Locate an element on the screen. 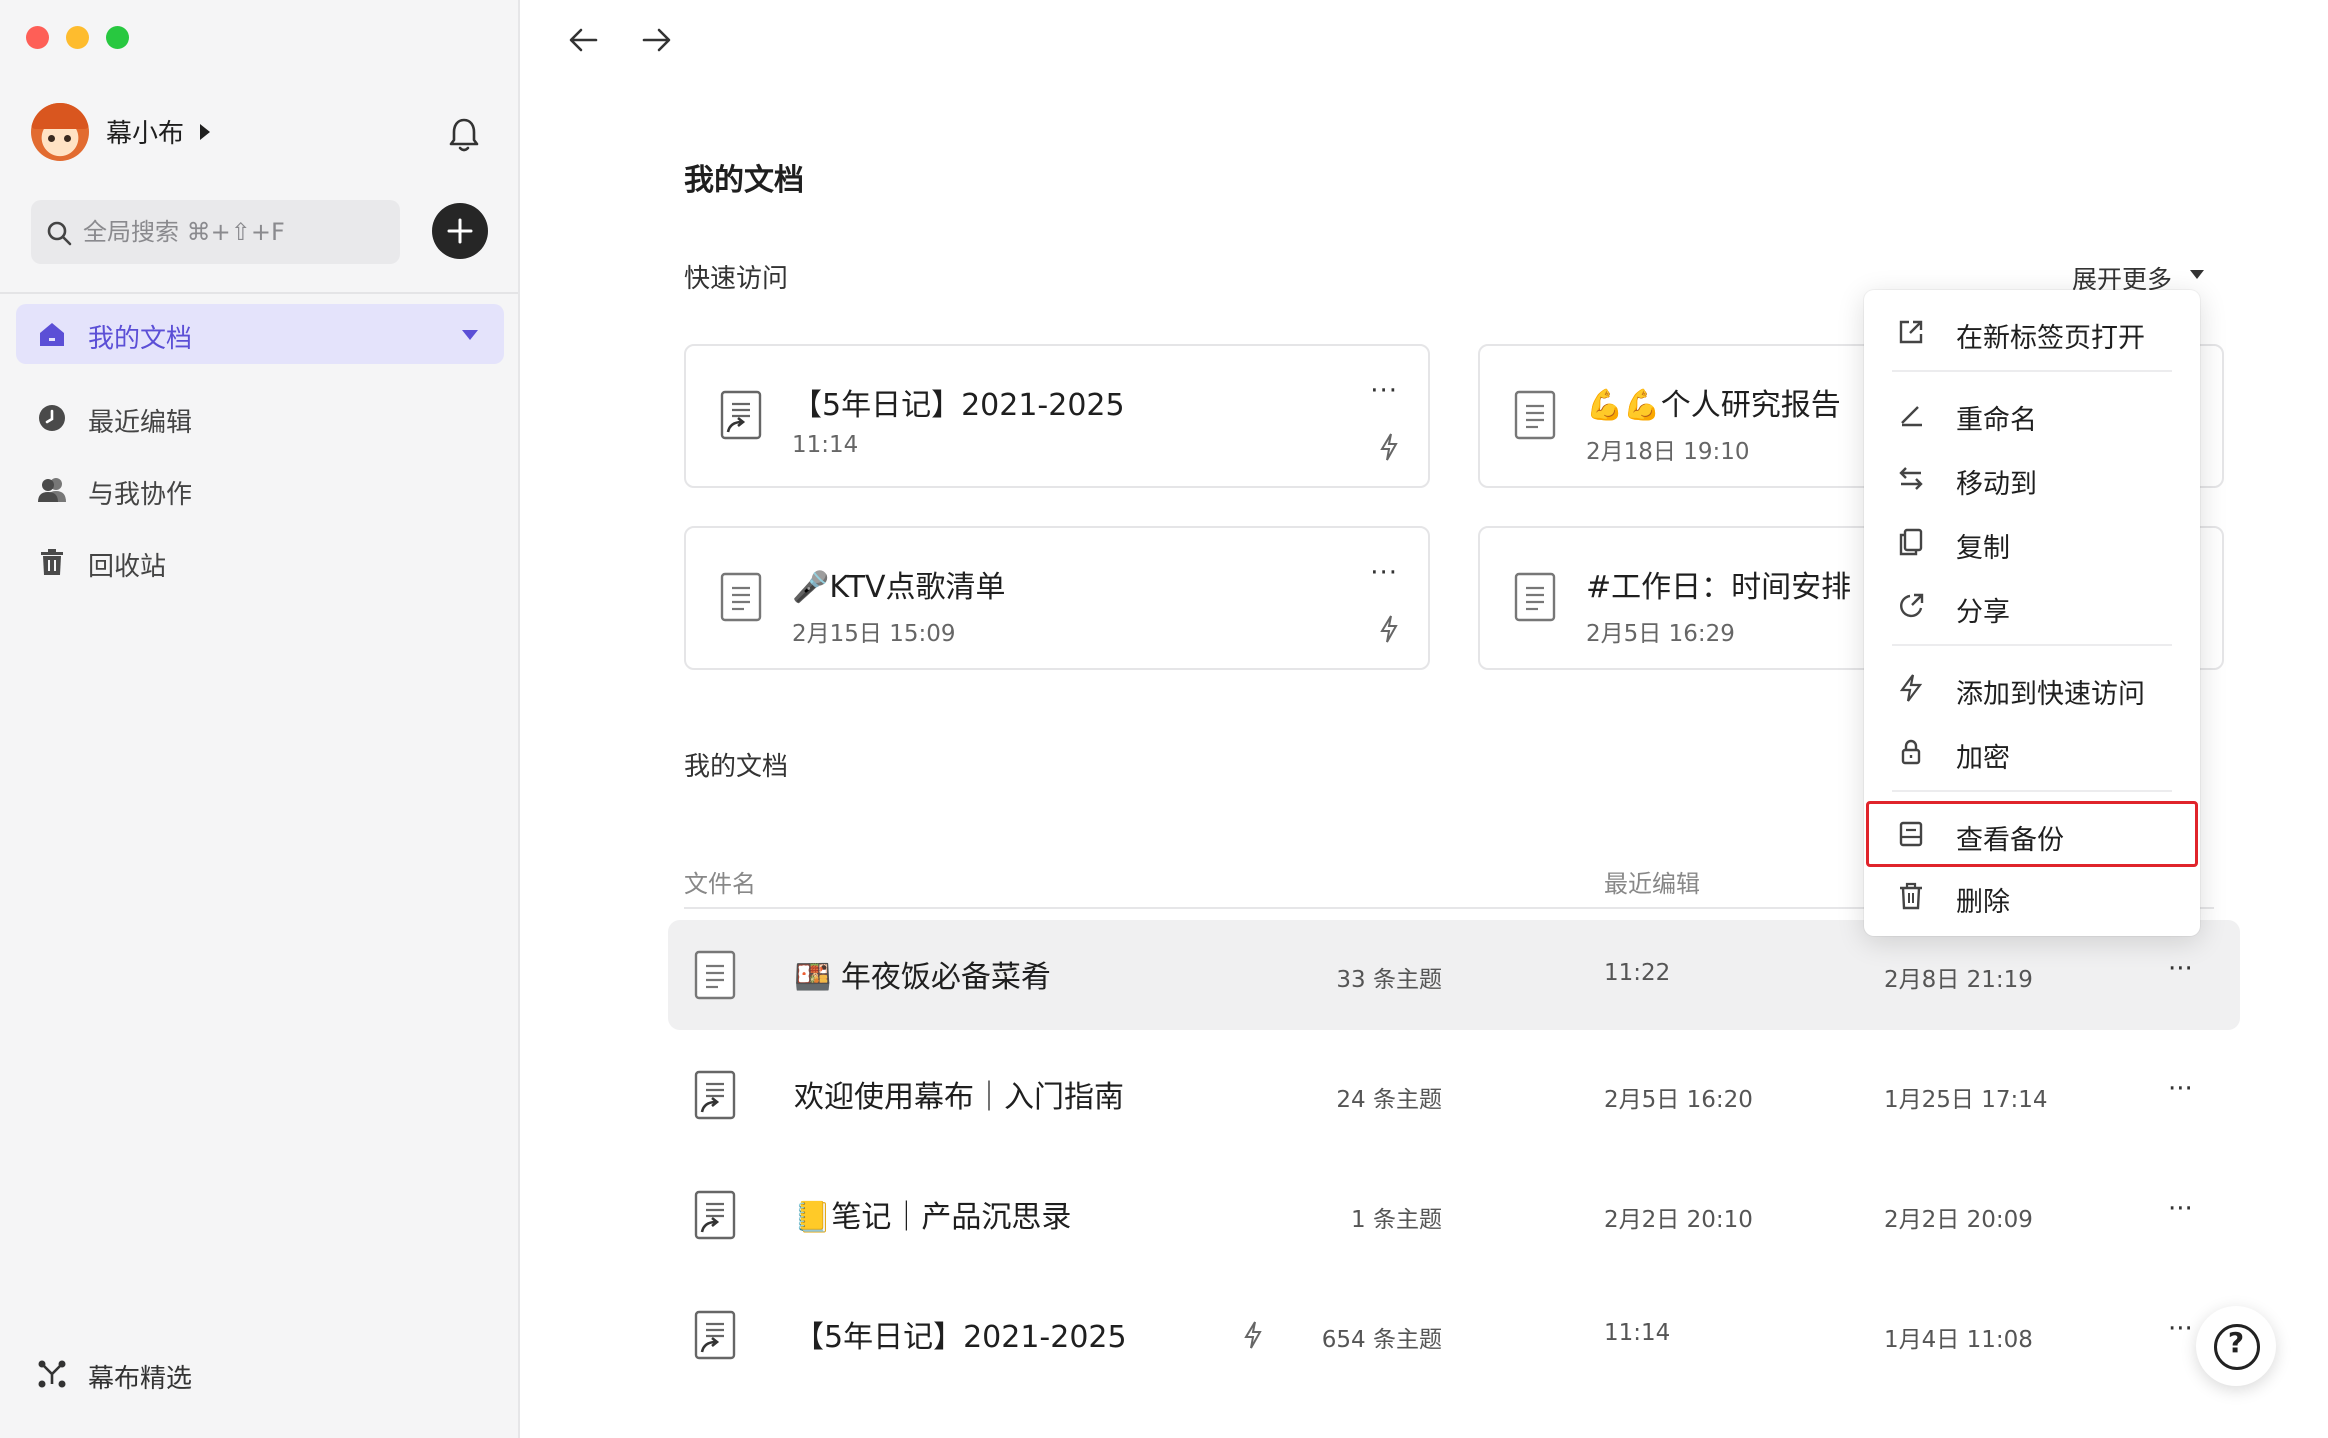  menu-item-label: 分享 is located at coordinates (1983, 612).